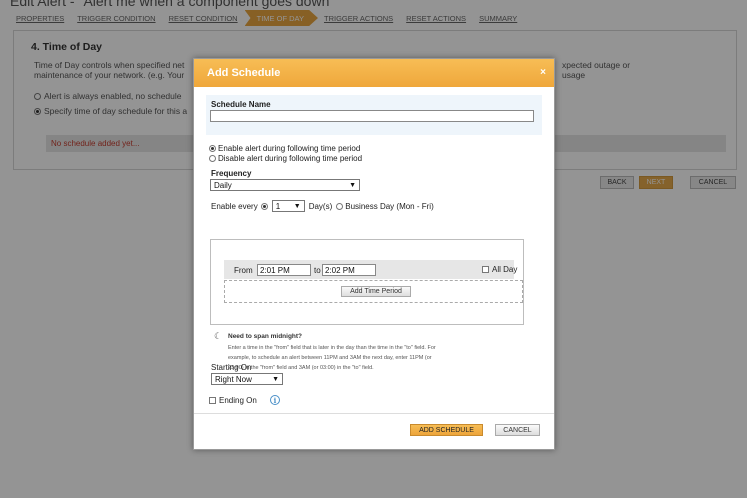  I want to click on all-day-label: All Day, so click(505, 269).